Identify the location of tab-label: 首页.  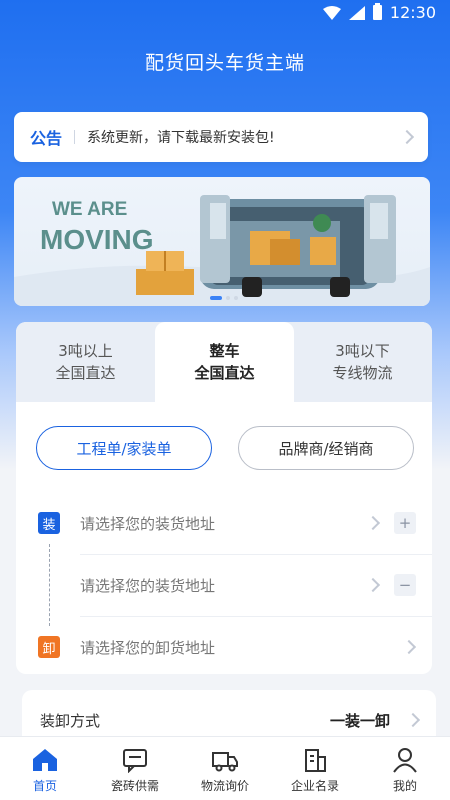
(44, 786).